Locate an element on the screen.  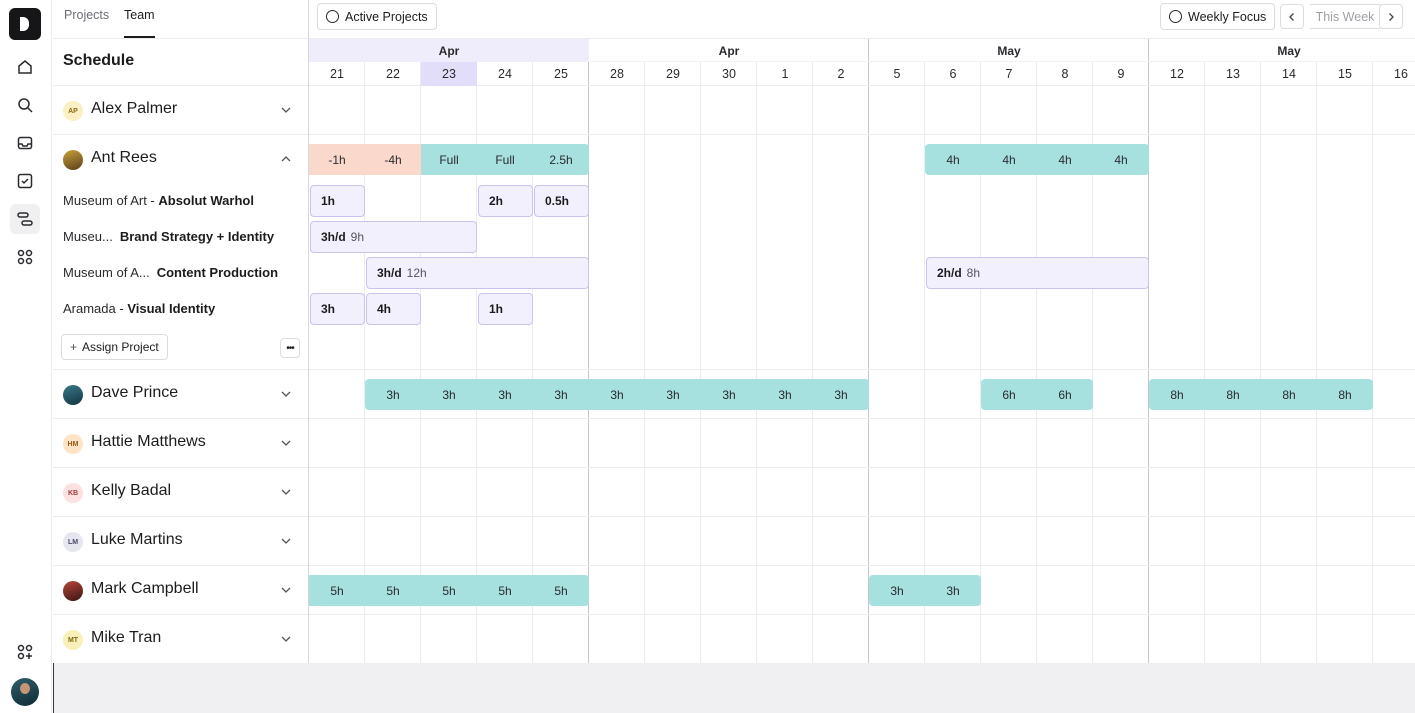
avatar: LM is located at coordinates (73, 542).